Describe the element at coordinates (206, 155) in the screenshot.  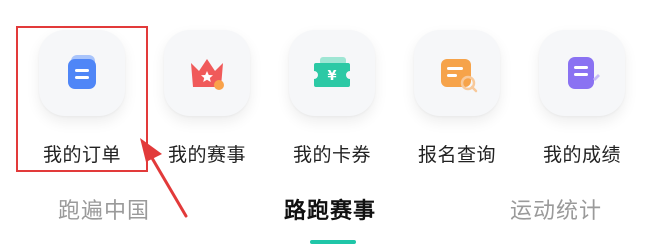
I see `shortcut-label-my-events: 我的赛事` at that location.